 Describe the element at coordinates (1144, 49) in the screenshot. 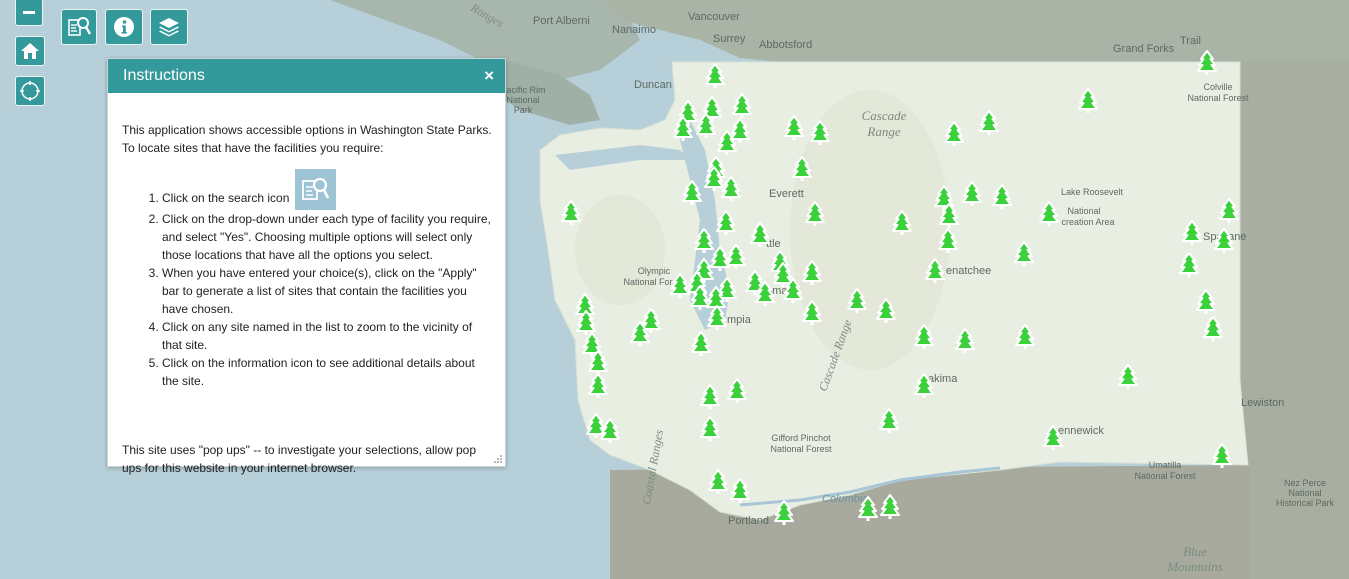

I see `label-grand-forks: Grand Forks` at that location.